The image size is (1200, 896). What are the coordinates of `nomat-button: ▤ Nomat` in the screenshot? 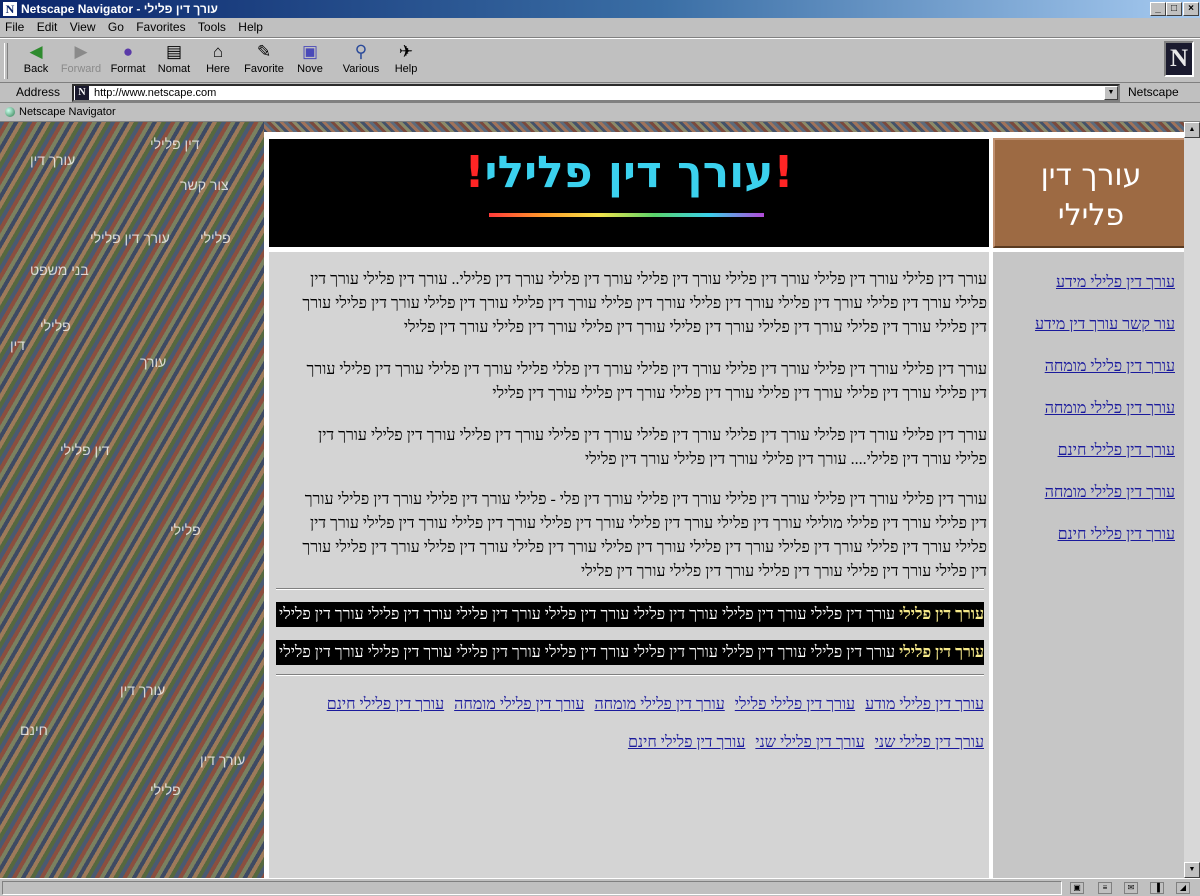 It's located at (174, 61).